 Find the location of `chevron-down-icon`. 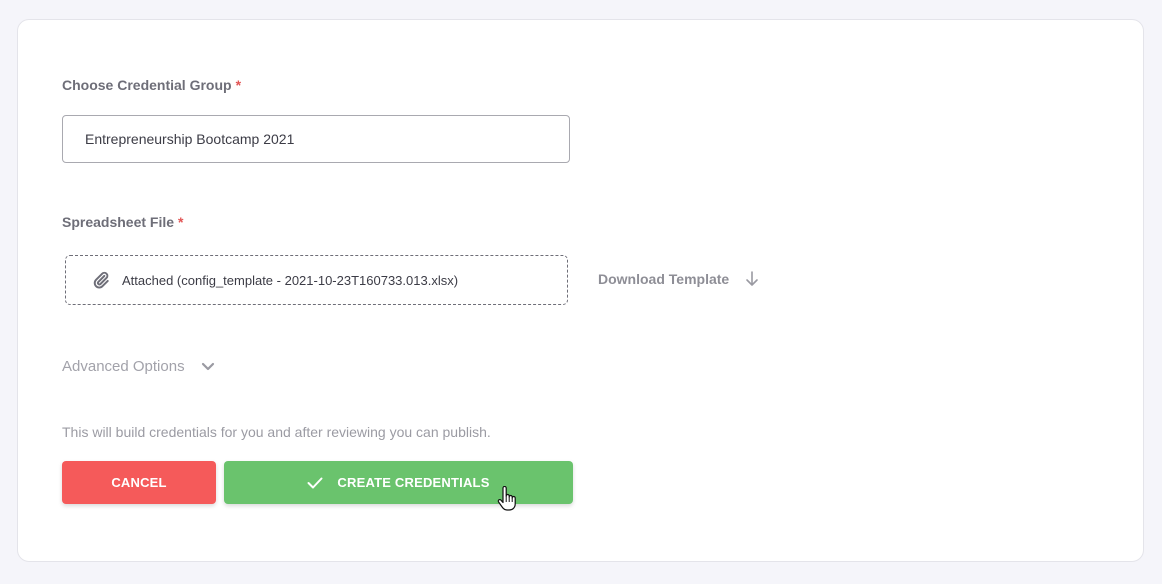

chevron-down-icon is located at coordinates (208, 367).